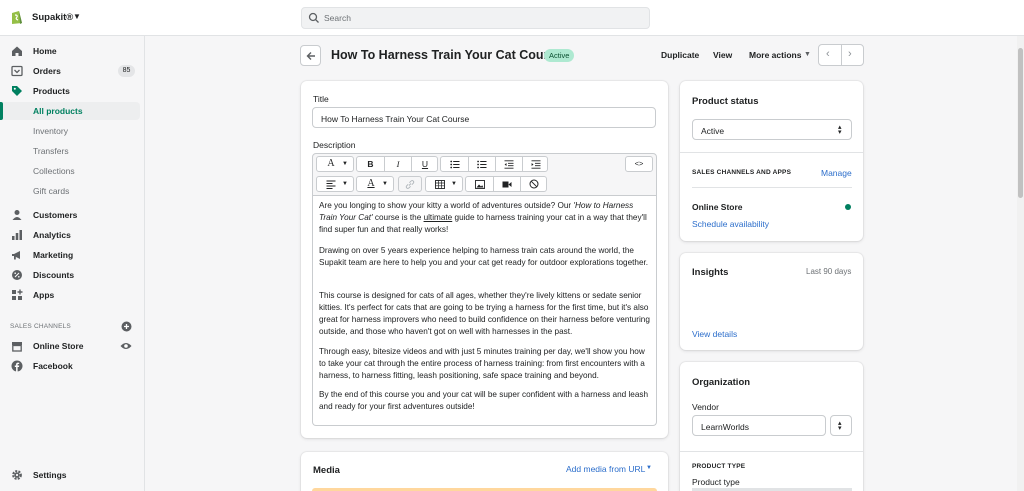 This screenshot has height=491, width=1024. What do you see at coordinates (475, 18) in the screenshot?
I see `search-input: Search` at bounding box center [475, 18].